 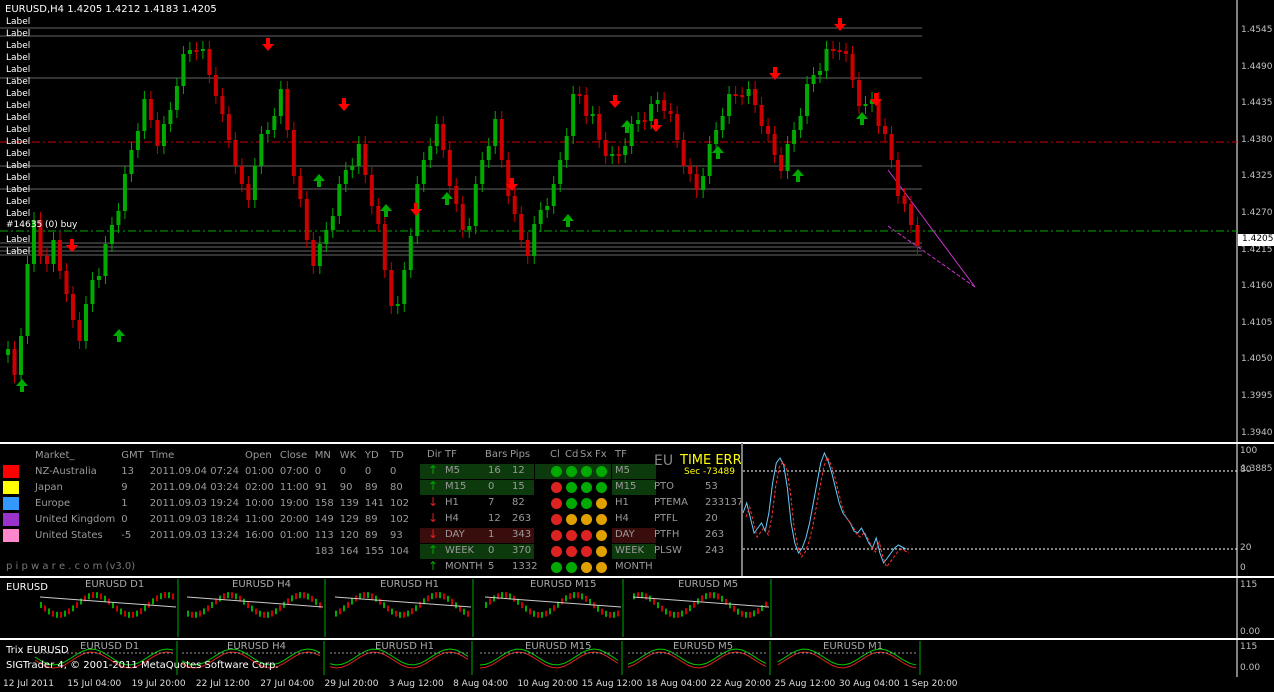 What do you see at coordinates (42, 225) in the screenshot?
I see `buy-order-label: #14635 (0) buy` at bounding box center [42, 225].